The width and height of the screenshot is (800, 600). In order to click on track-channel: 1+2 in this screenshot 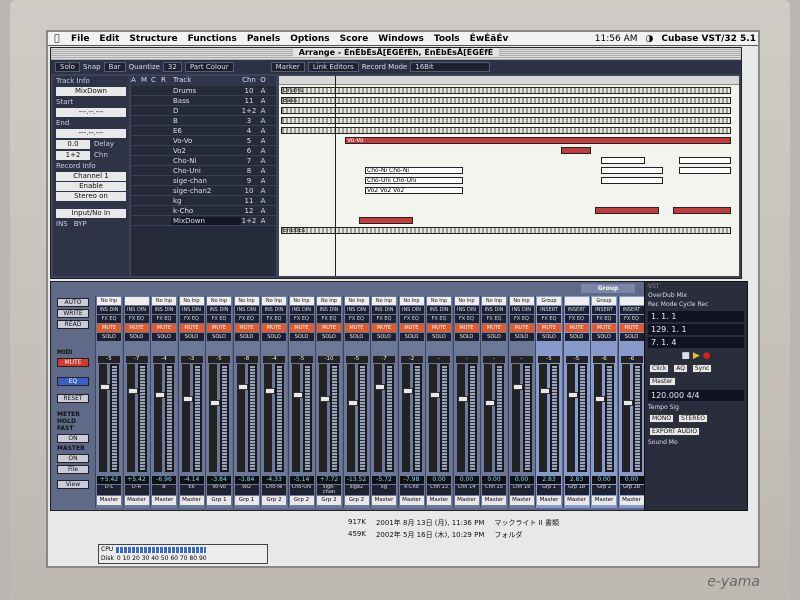, I will do `click(249, 221)`.